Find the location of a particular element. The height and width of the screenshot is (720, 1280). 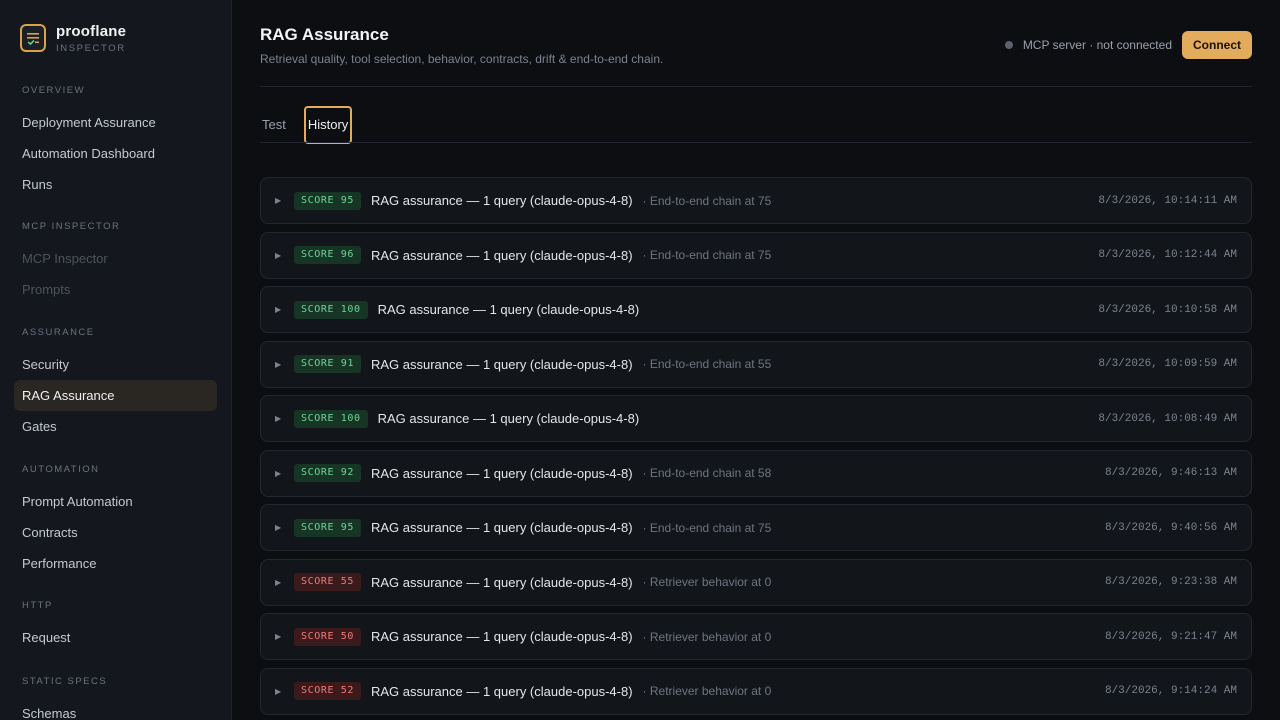

brand-name: prooflane is located at coordinates (91, 31).